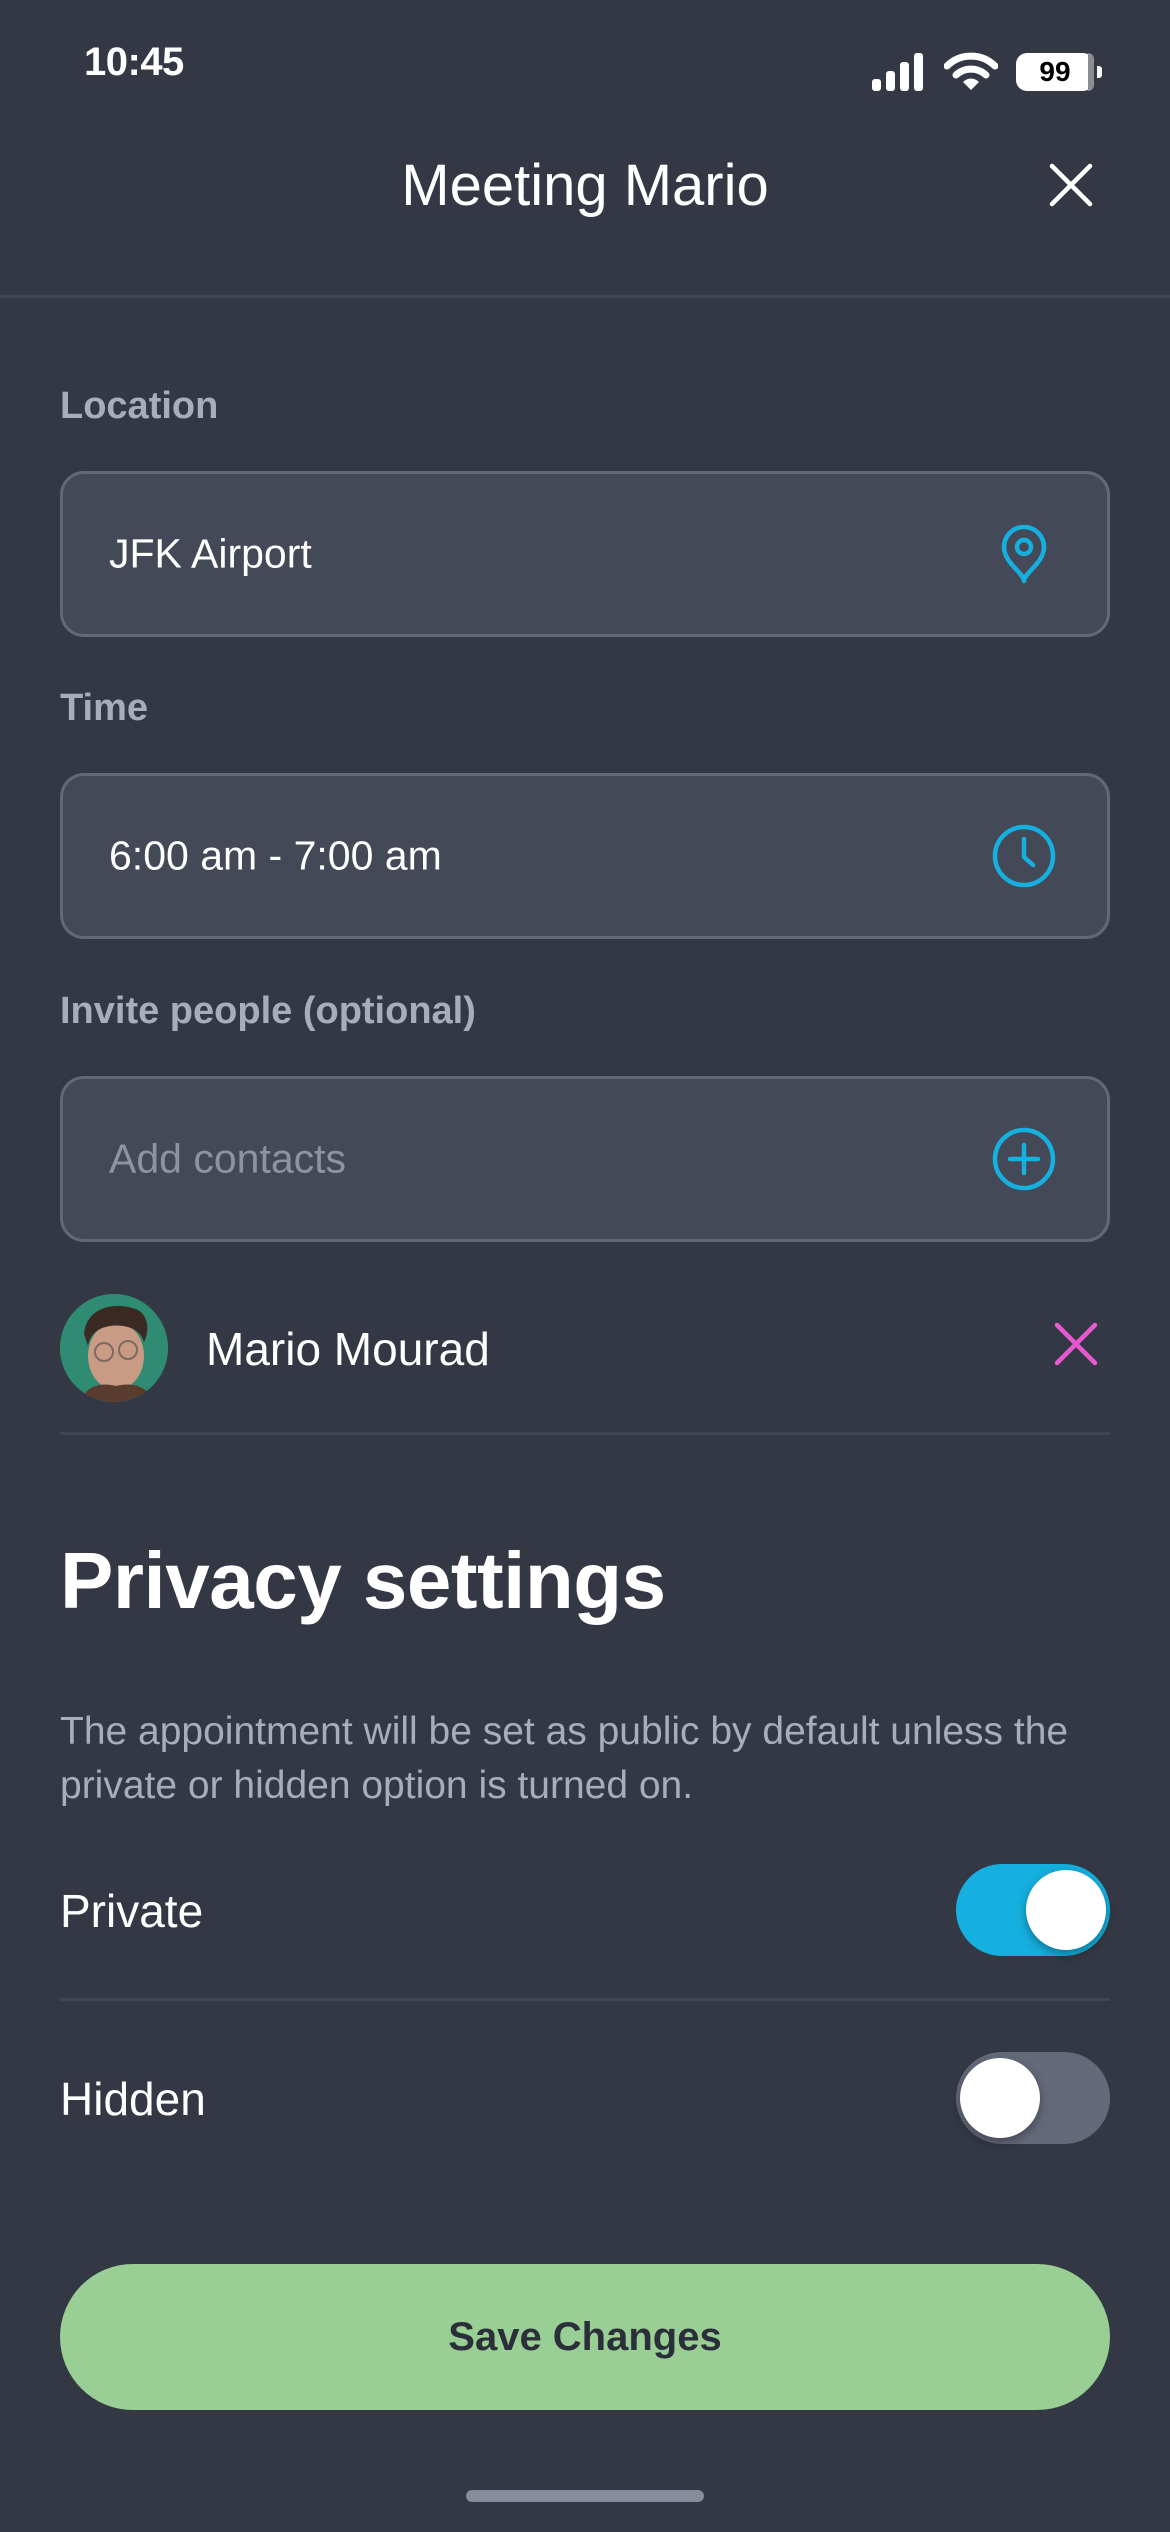 The height and width of the screenshot is (2532, 1170). What do you see at coordinates (1024, 1159) in the screenshot?
I see `plus-circle-icon` at bounding box center [1024, 1159].